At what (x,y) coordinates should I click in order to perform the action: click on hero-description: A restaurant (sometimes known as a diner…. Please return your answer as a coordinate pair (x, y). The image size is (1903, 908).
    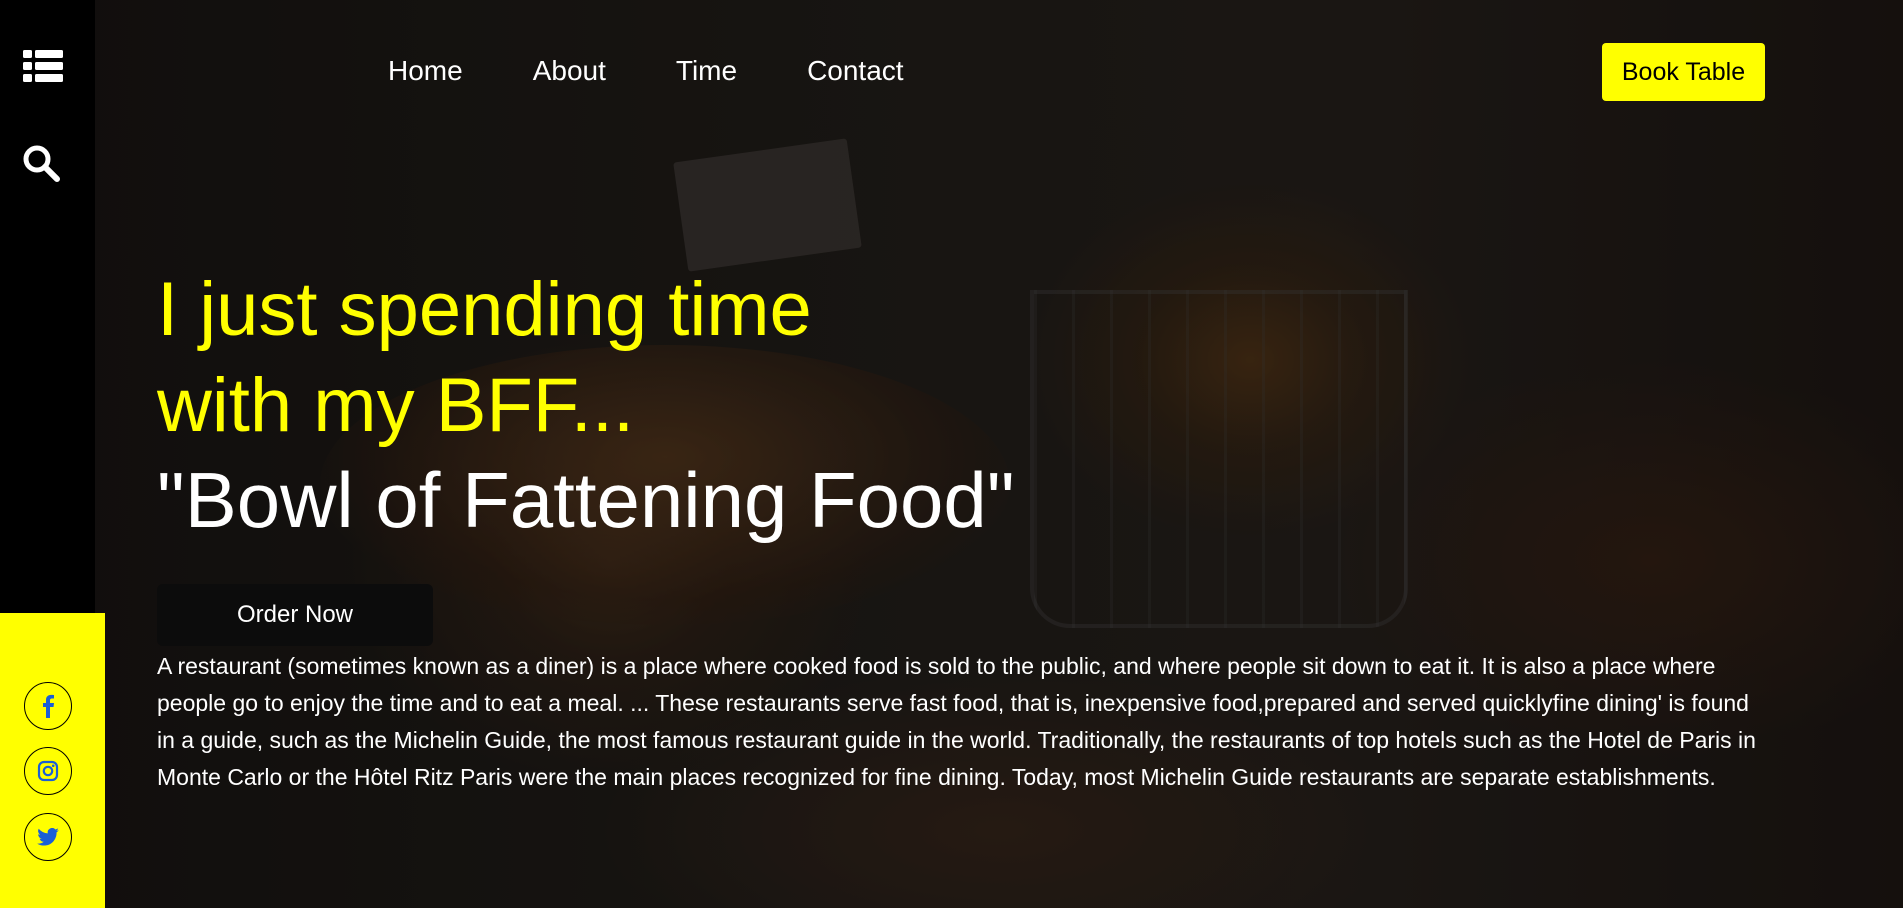
    Looking at the image, I should click on (956, 721).